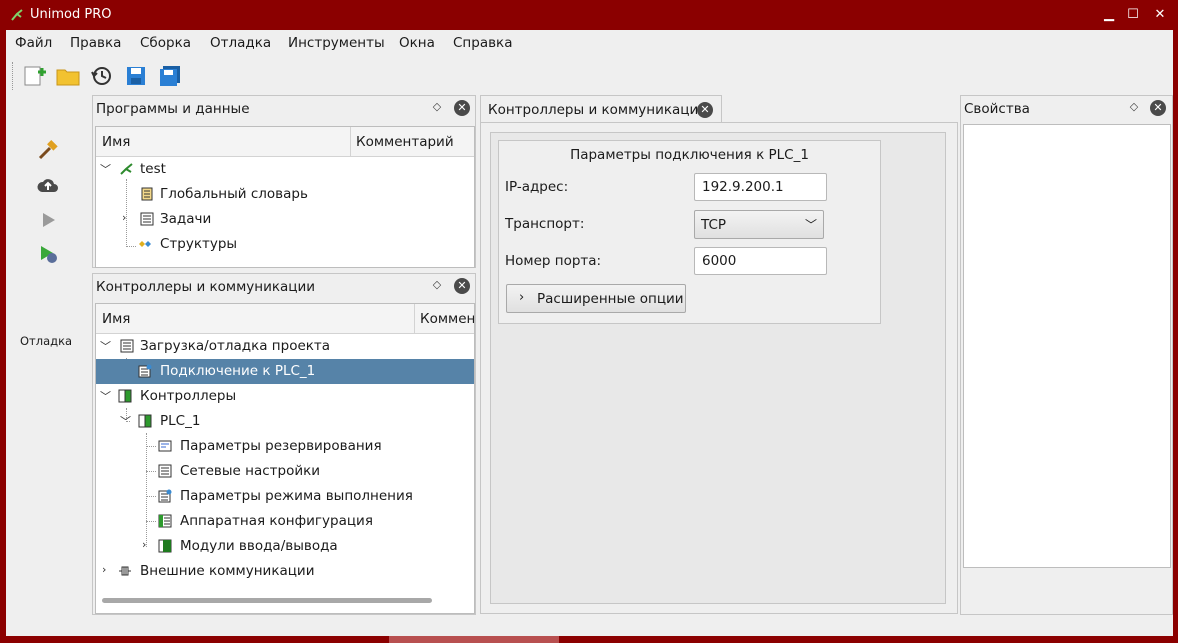  Describe the element at coordinates (165, 521) in the screenshot. I see `hardware-config-icon` at that location.